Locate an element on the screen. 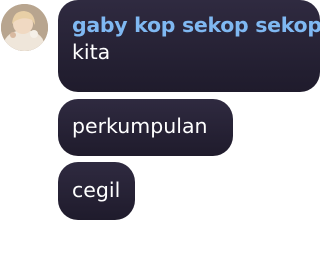  message-bubble: cegil is located at coordinates (96, 191).